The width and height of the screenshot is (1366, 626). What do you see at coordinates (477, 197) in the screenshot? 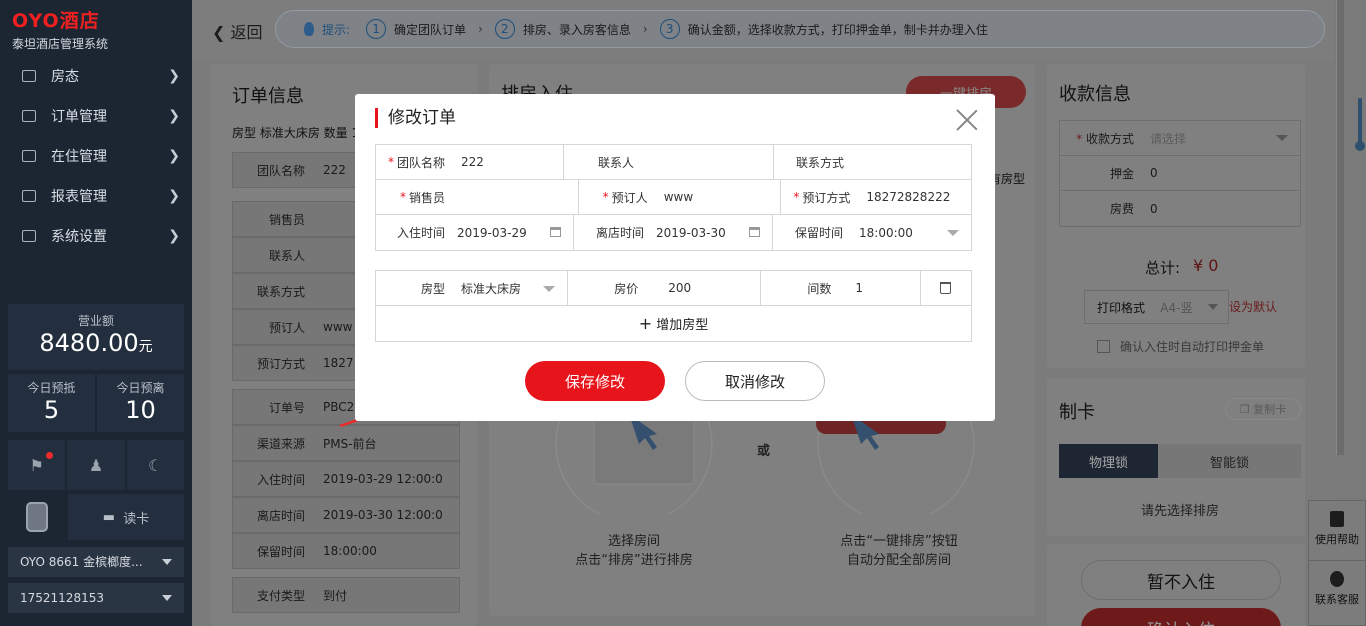
I see `sales-field: * 销售员` at bounding box center [477, 197].